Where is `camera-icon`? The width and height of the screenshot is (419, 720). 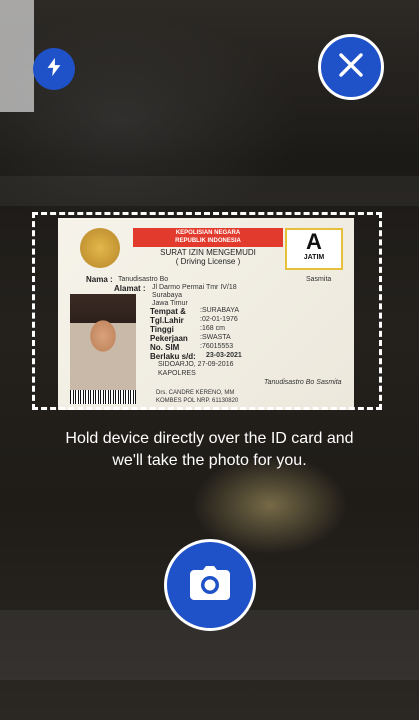
camera-icon is located at coordinates (210, 585).